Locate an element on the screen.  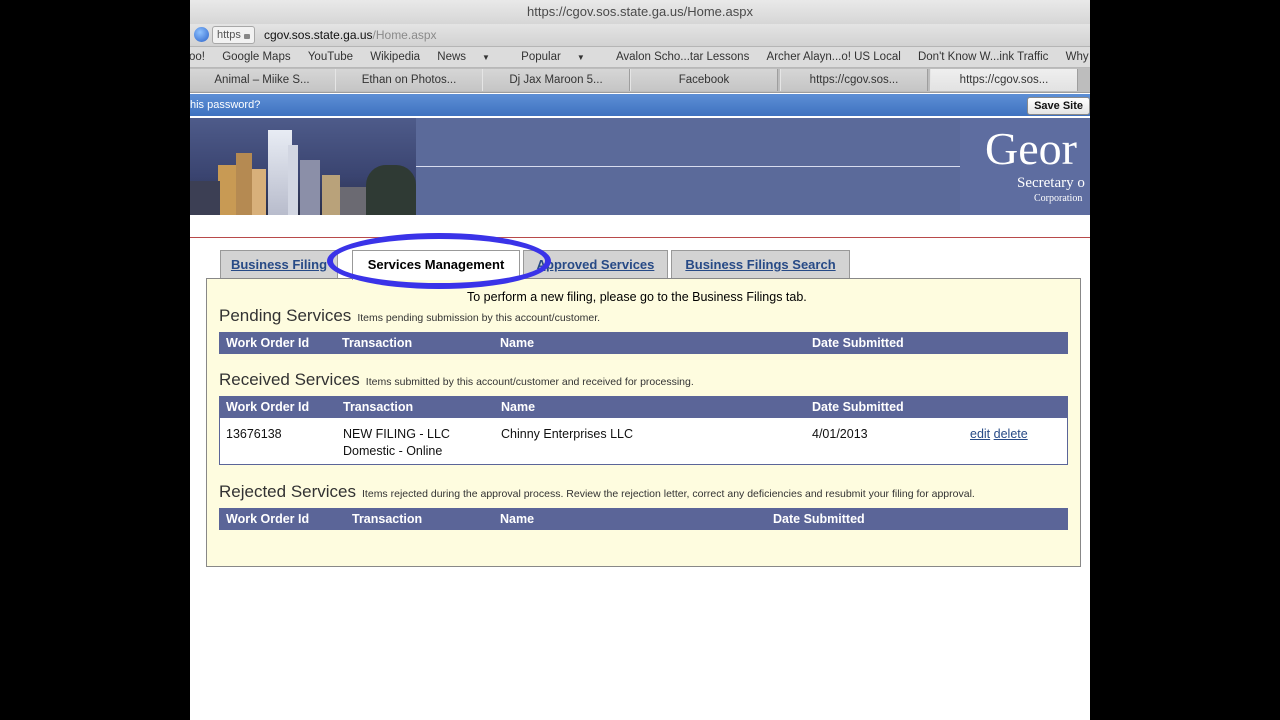
https-label: https is located at coordinates (229, 35).